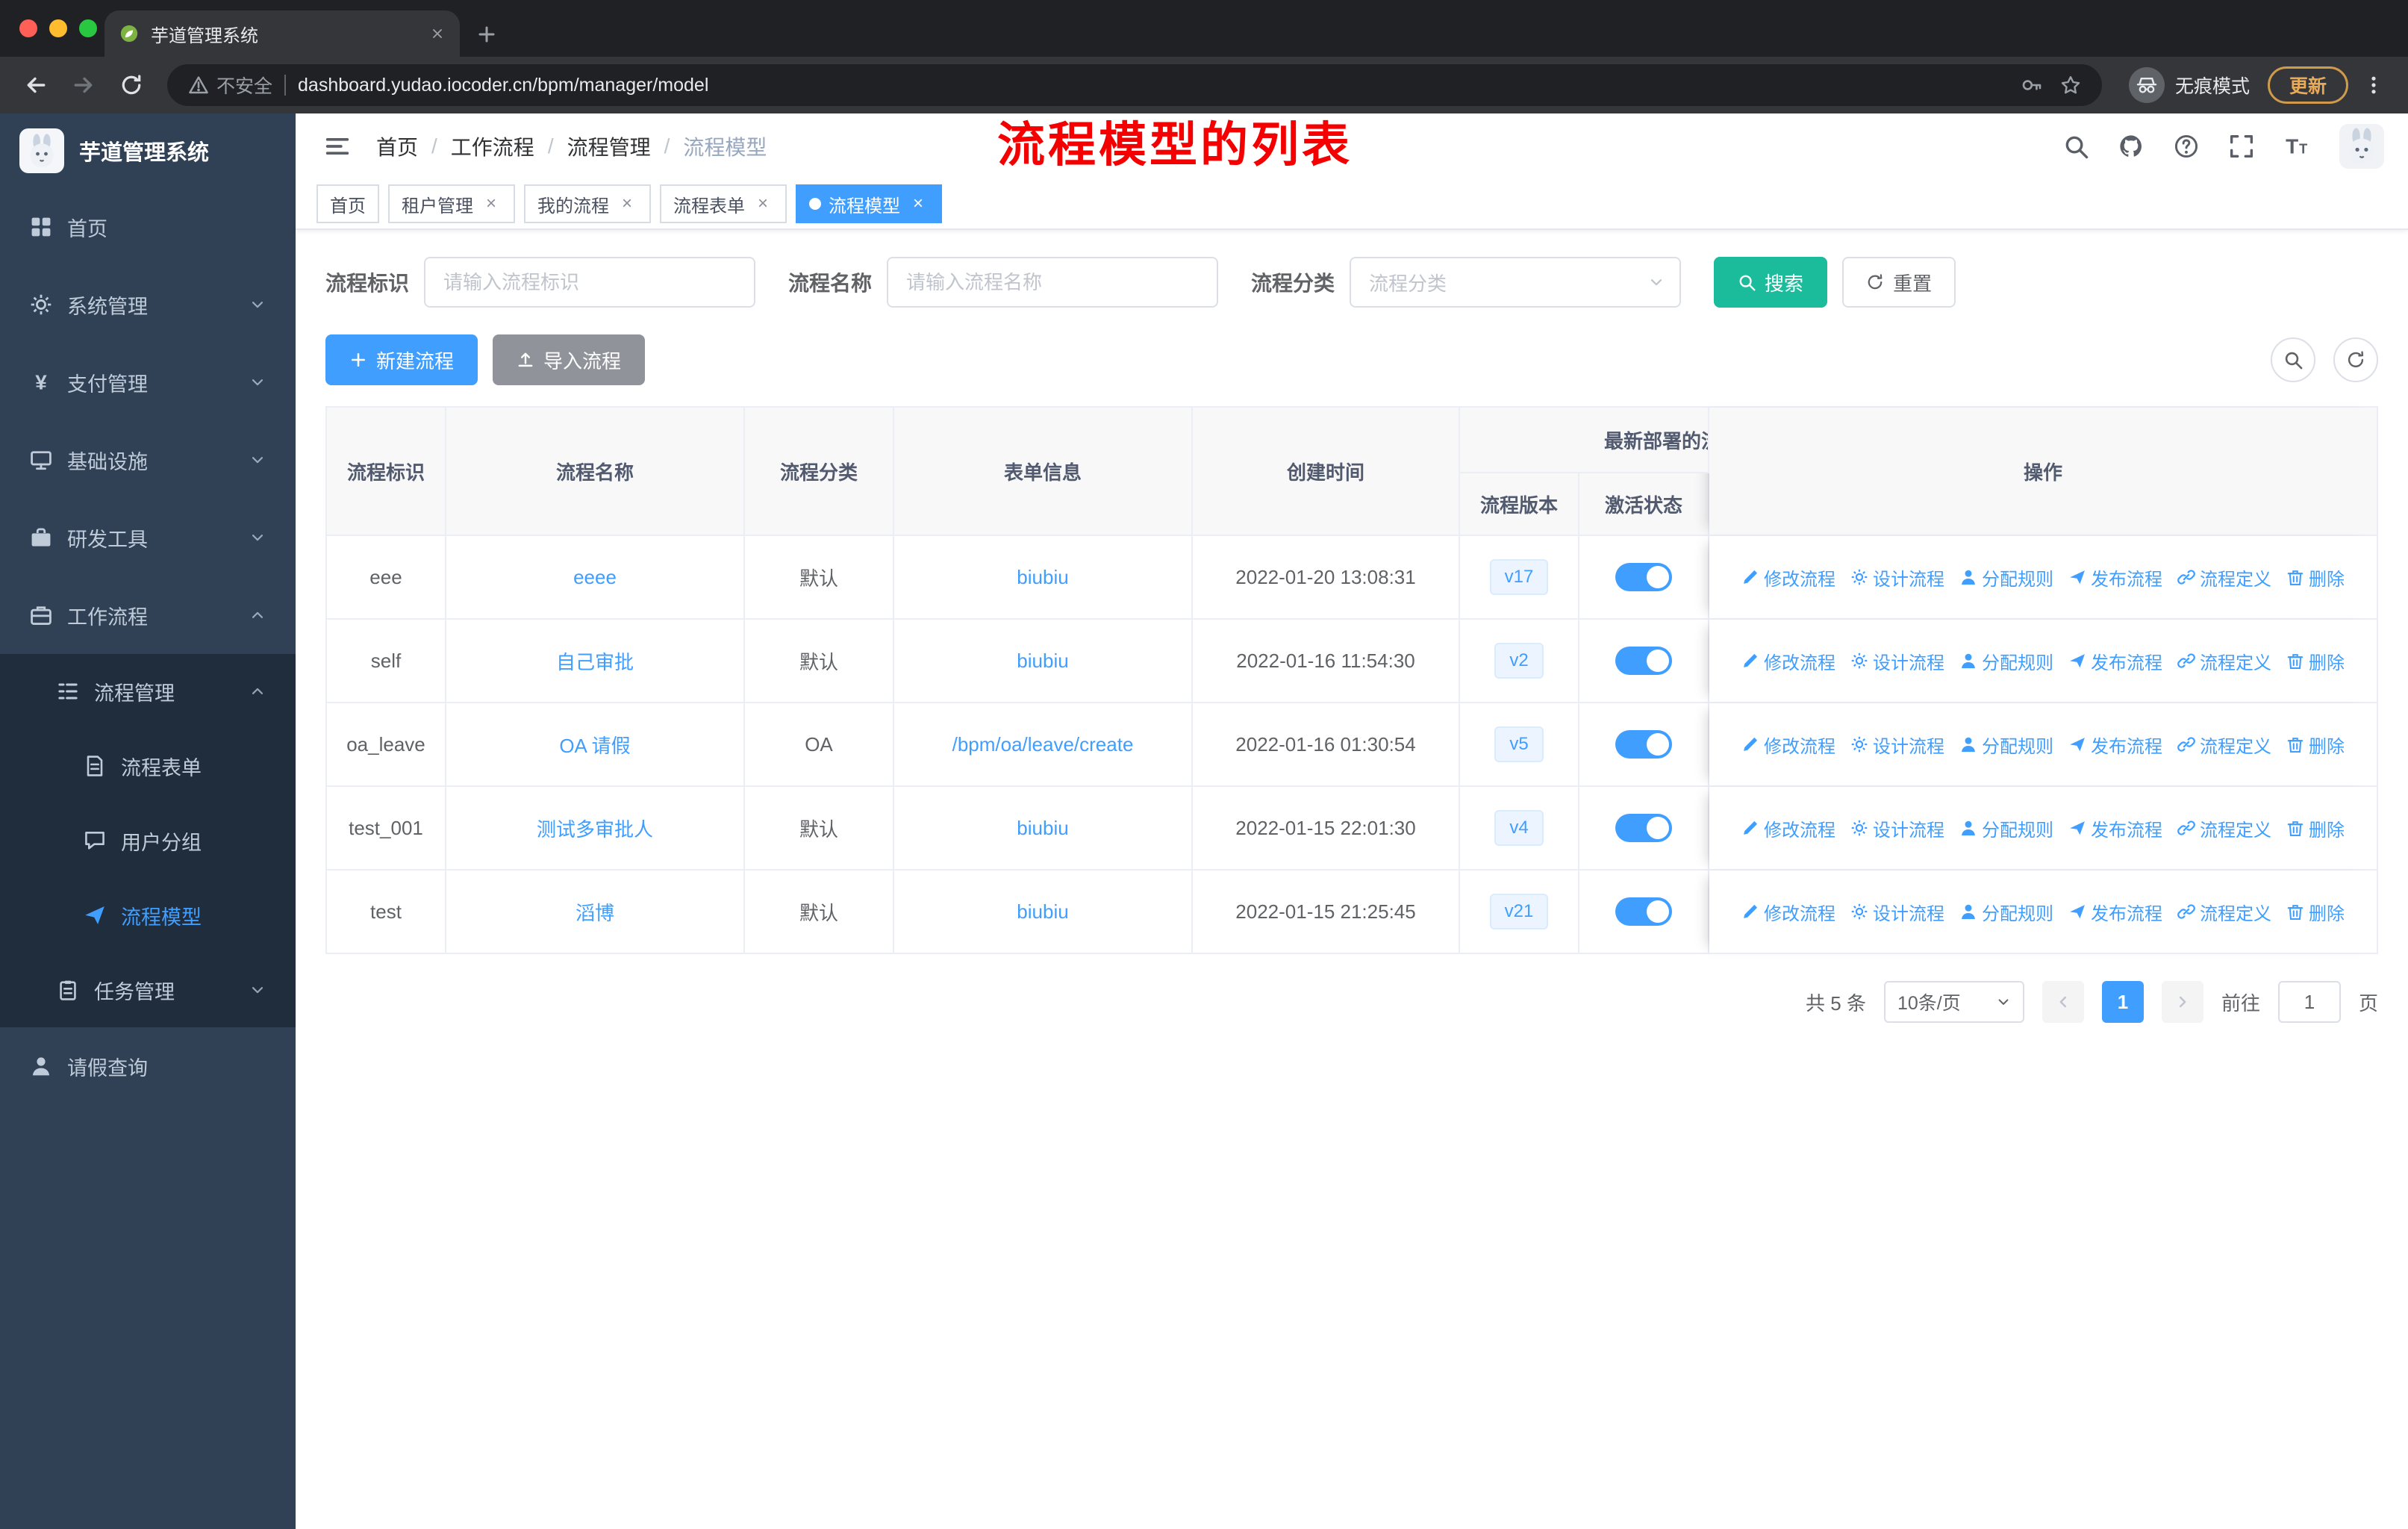  Describe the element at coordinates (595, 661) in the screenshot. I see `process-name-link: 自己审批` at that location.